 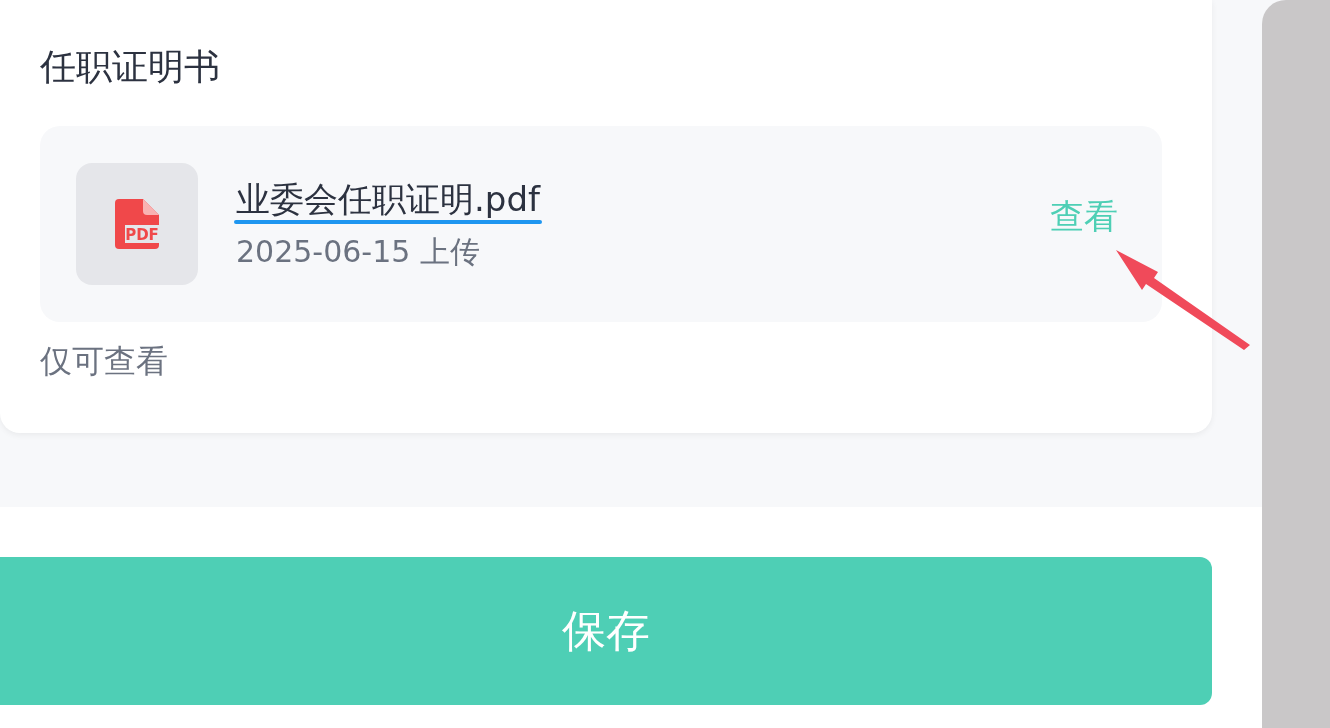 I want to click on view-link: 查看, so click(x=1084, y=217).